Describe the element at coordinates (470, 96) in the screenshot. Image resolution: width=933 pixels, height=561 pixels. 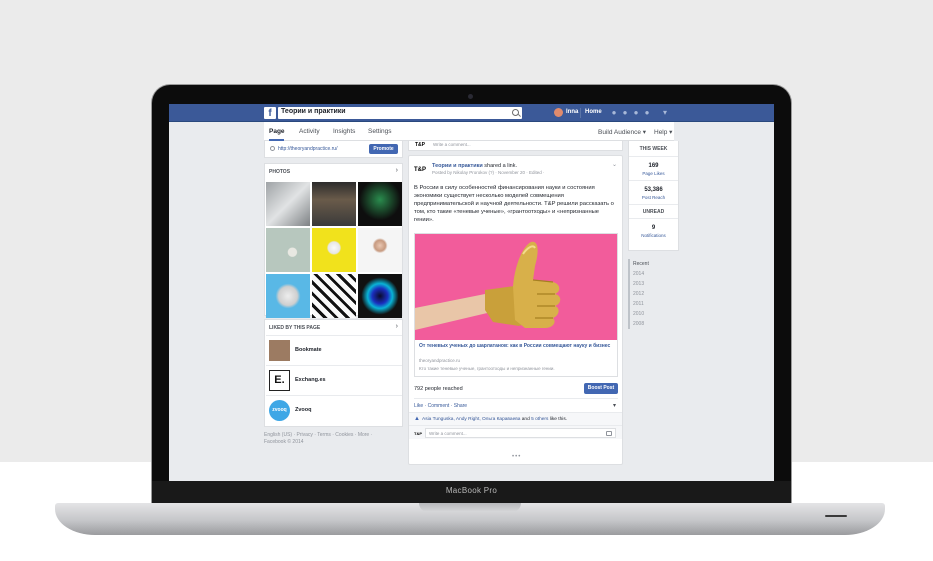
I see `webcam-icon` at that location.